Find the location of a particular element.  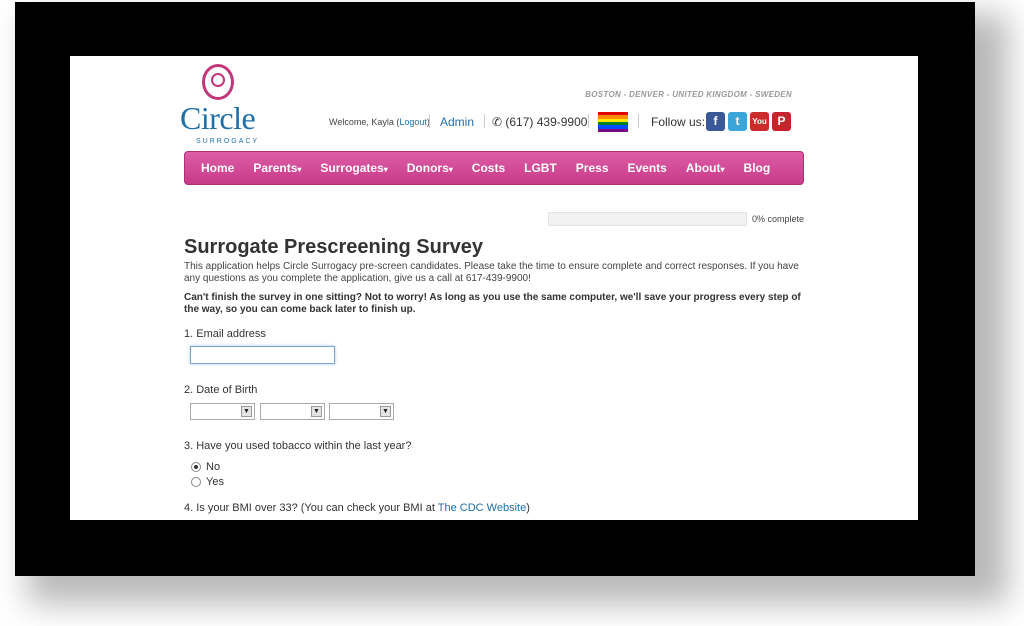

progress-bar is located at coordinates (647, 219).